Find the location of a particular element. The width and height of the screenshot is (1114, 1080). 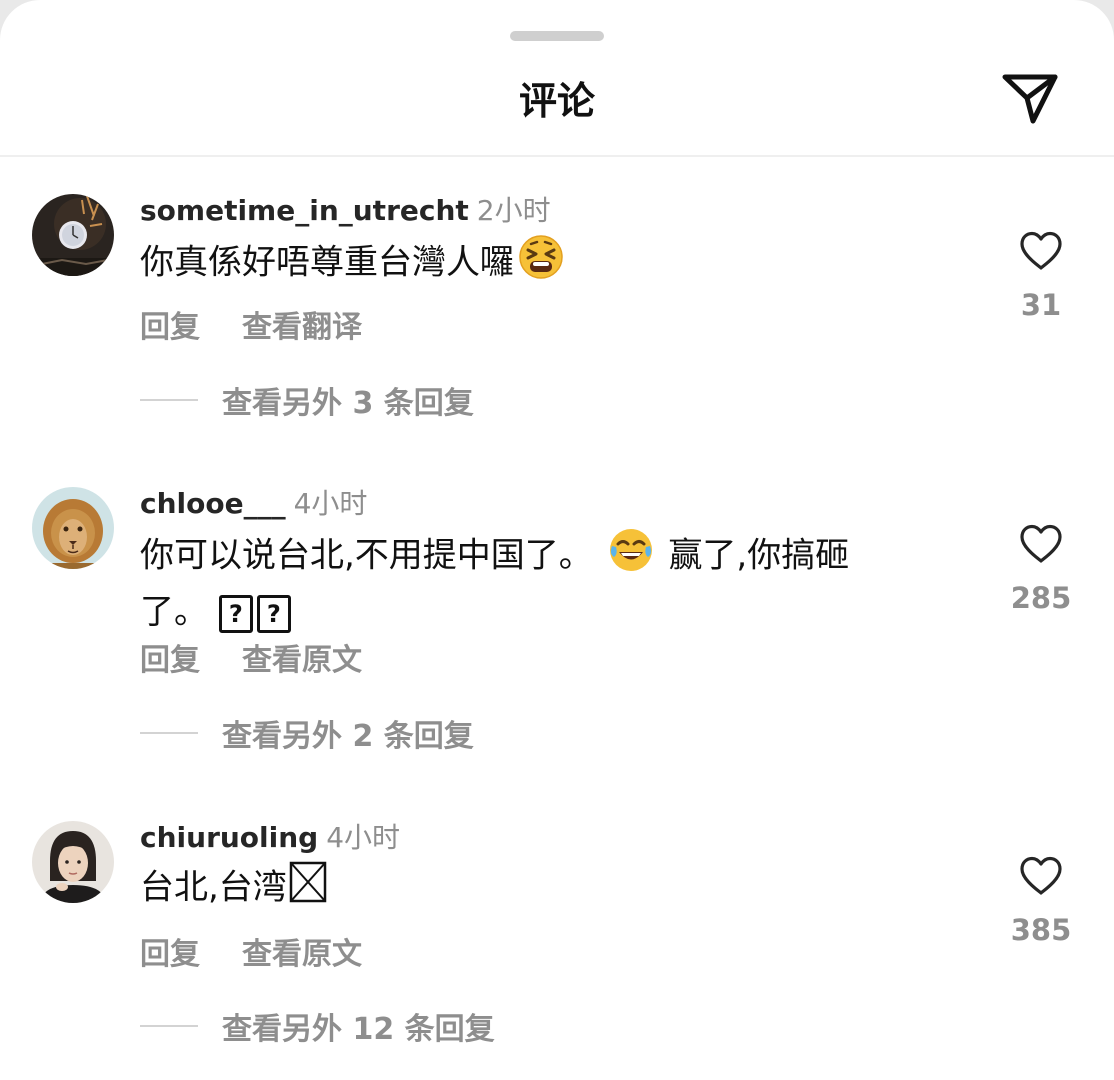

comment-body-part1: 你可以说台北,不用提中国了。 is located at coordinates (366, 555).